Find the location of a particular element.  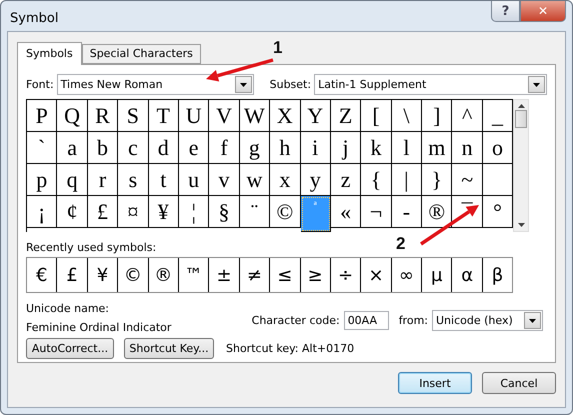

symbol-cell: c is located at coordinates (133, 148).